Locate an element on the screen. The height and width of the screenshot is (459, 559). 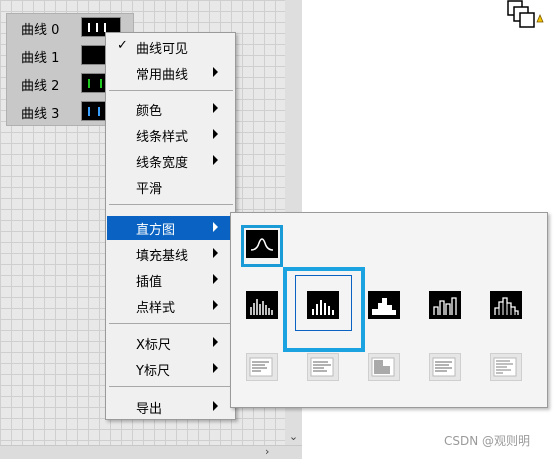
menu-item-point-style: 点样式 is located at coordinates (171, 306).